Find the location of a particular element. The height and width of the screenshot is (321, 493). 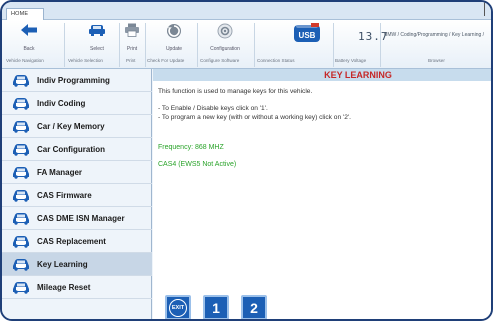

divider is located at coordinates (484, 9).